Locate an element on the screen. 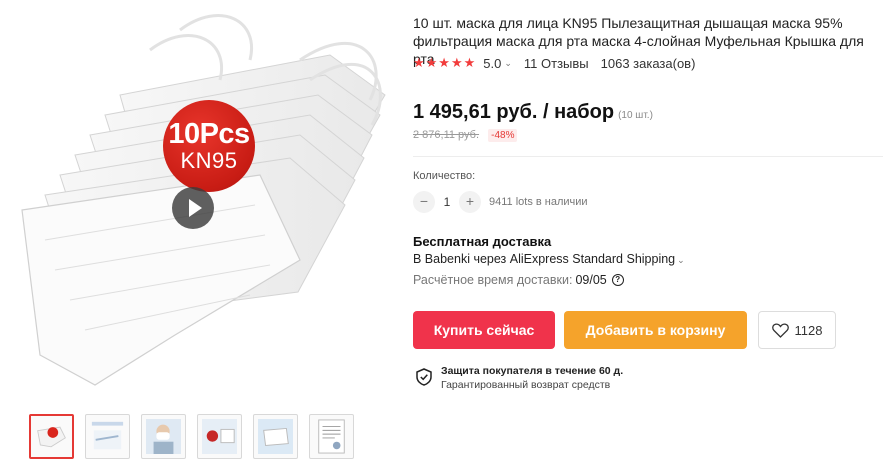 Image resolution: width=890 pixels, height=471 pixels. delivery-estimate: Расчётное время доставки: 09/05 ? is located at coordinates (518, 280).